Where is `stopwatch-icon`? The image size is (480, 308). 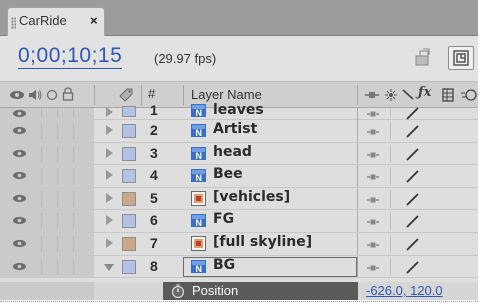
stopwatch-icon is located at coordinates (178, 291).